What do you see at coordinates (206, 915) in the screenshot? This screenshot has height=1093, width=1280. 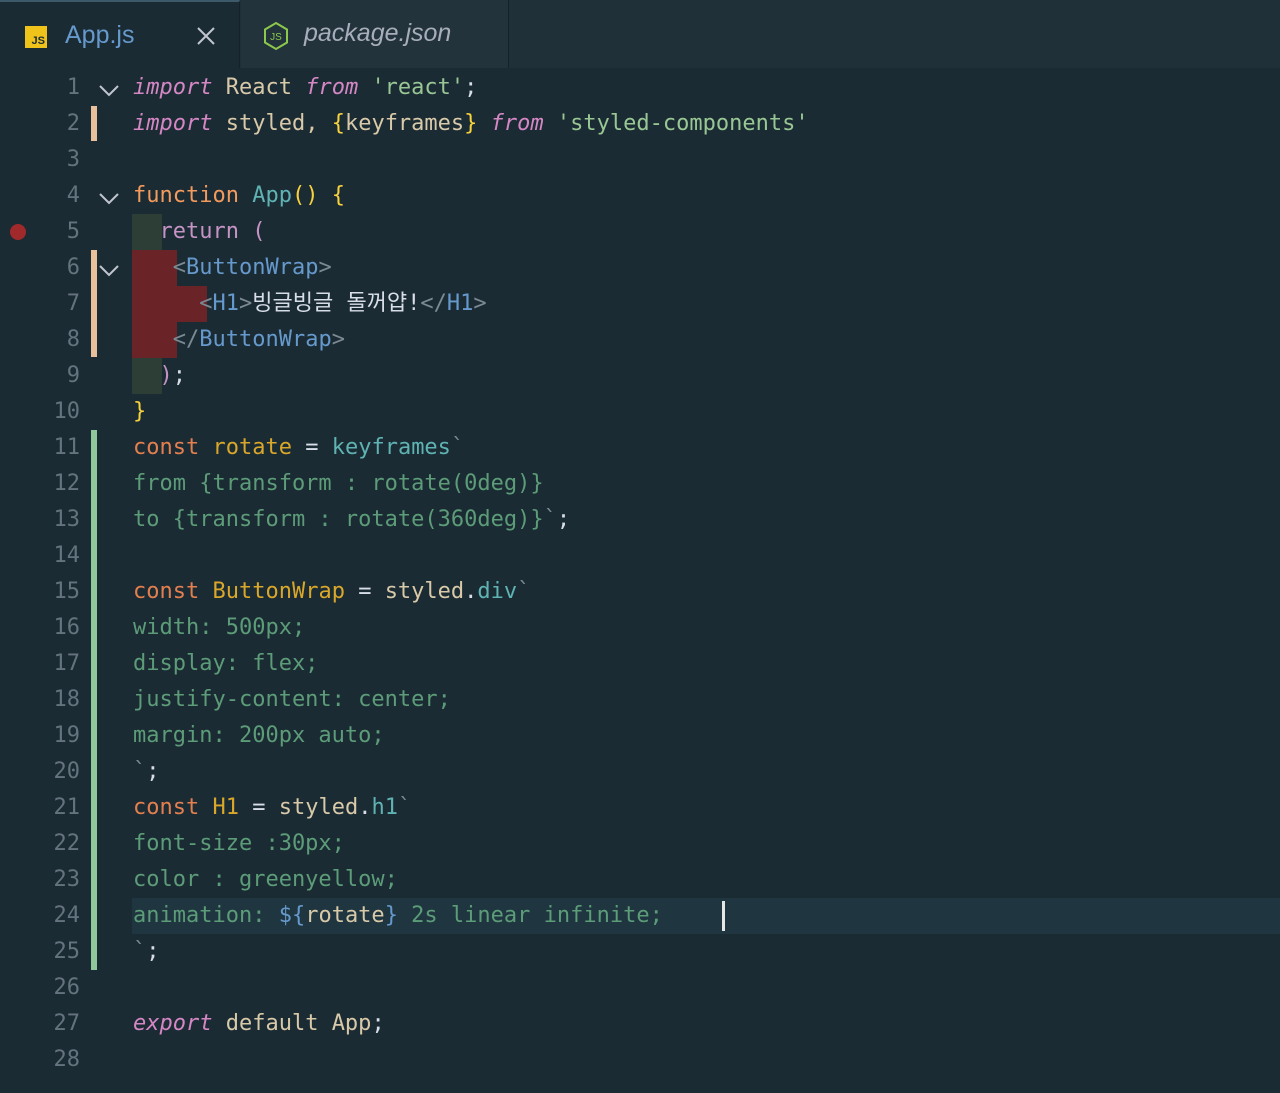 I see `code-token: animation:` at bounding box center [206, 915].